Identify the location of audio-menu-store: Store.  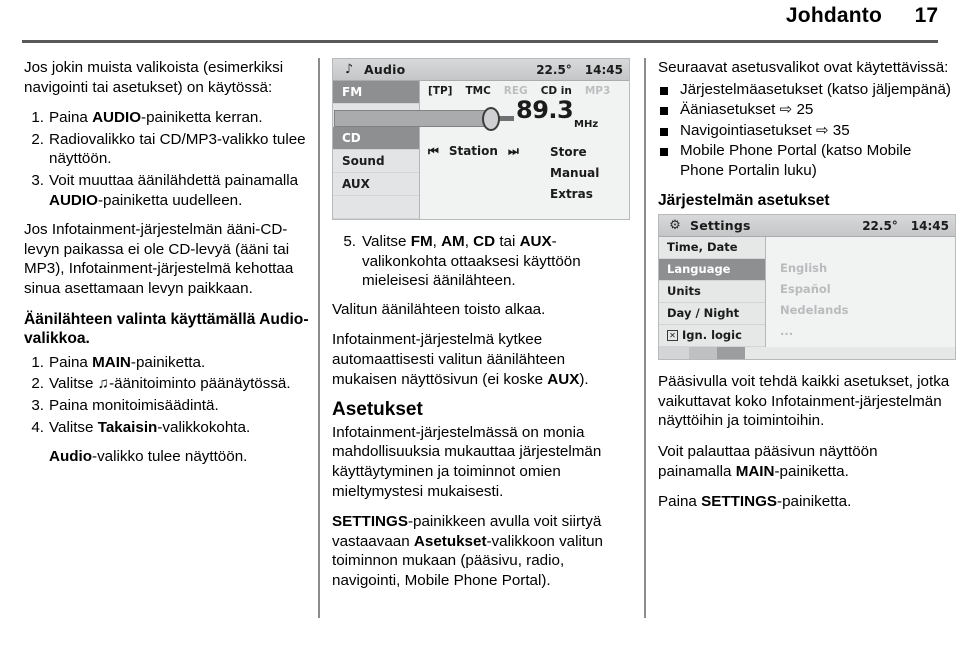
(574, 152).